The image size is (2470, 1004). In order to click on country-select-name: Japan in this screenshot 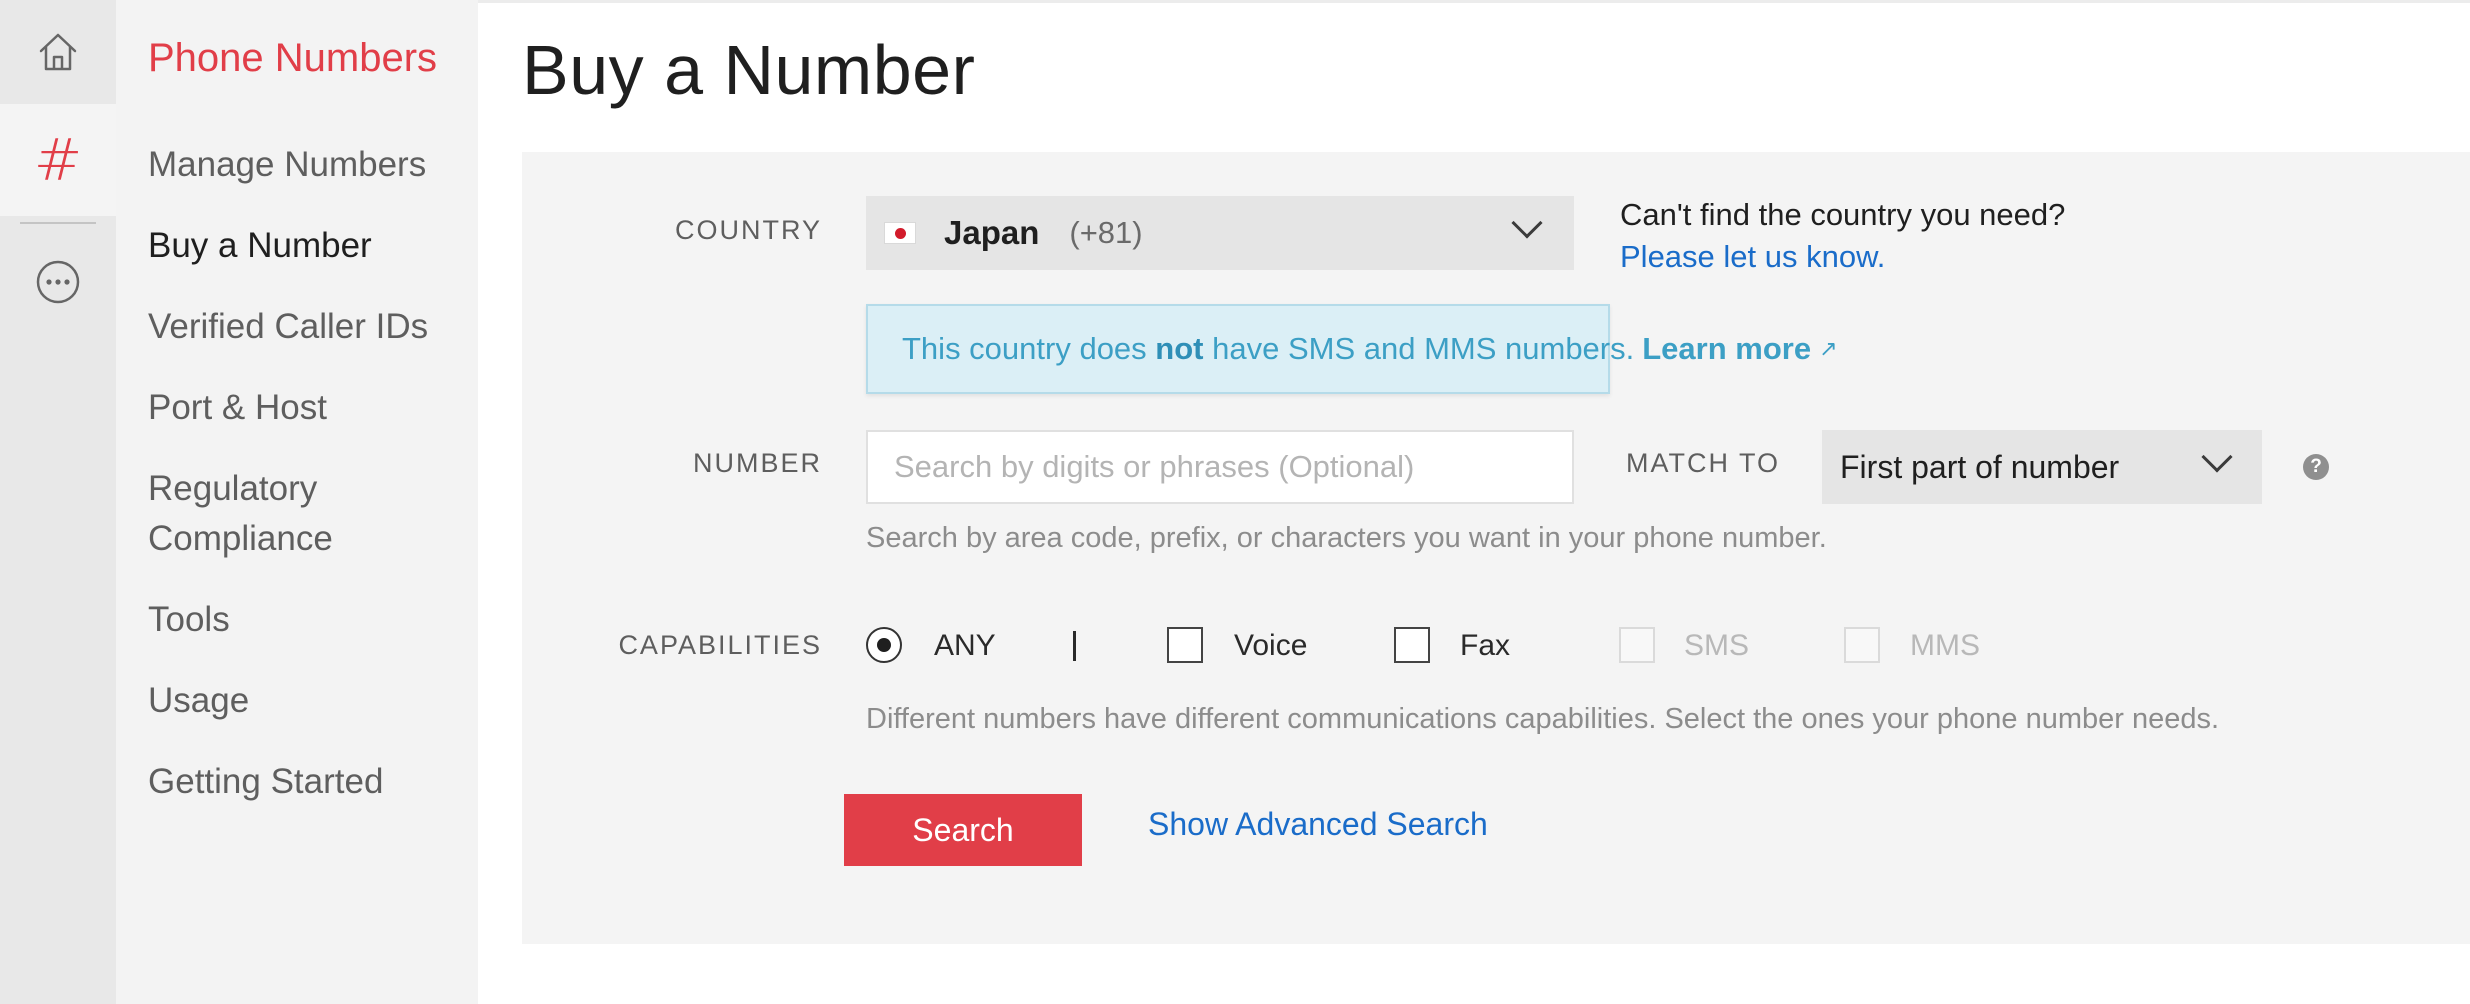, I will do `click(992, 232)`.